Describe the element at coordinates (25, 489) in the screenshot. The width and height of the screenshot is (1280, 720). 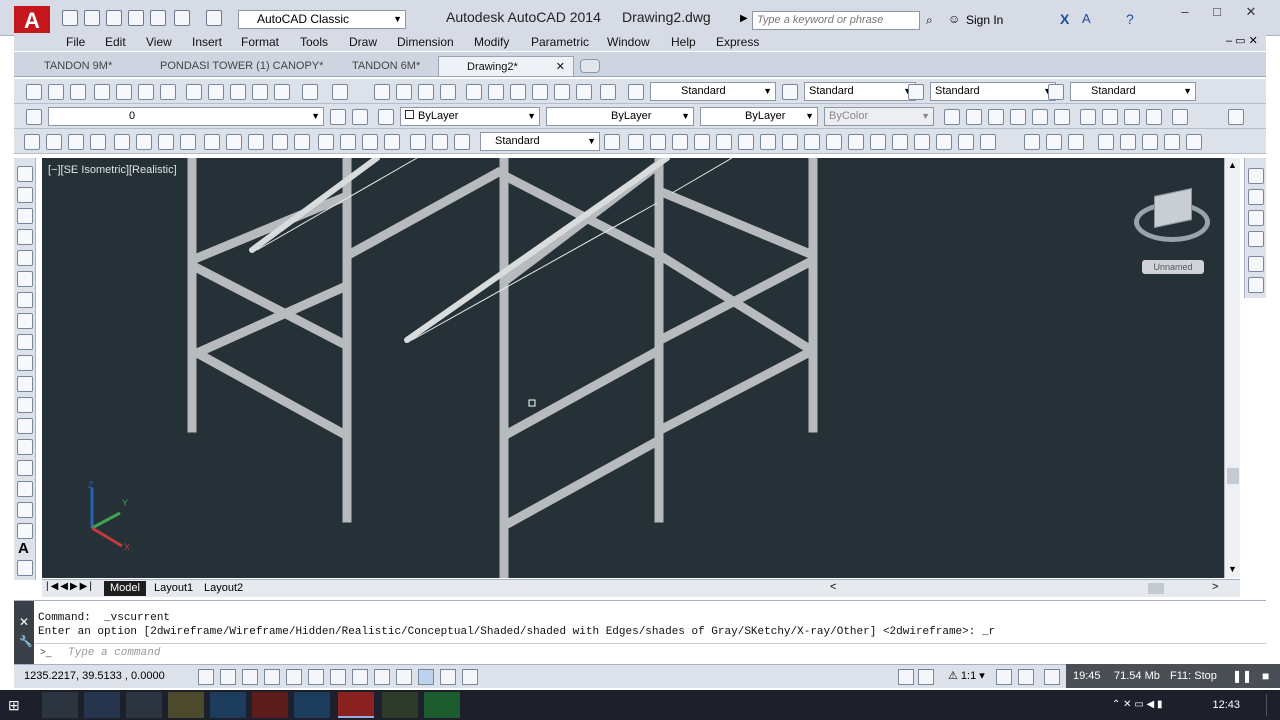
I see `gradient-icon` at that location.